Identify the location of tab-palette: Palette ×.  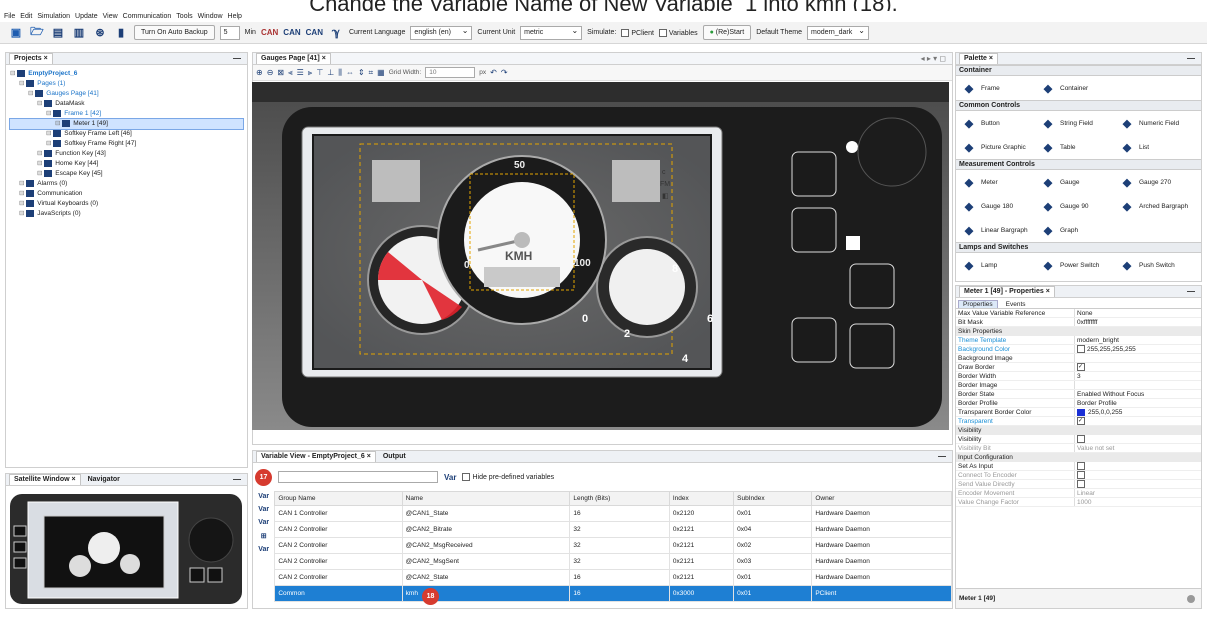
(979, 58).